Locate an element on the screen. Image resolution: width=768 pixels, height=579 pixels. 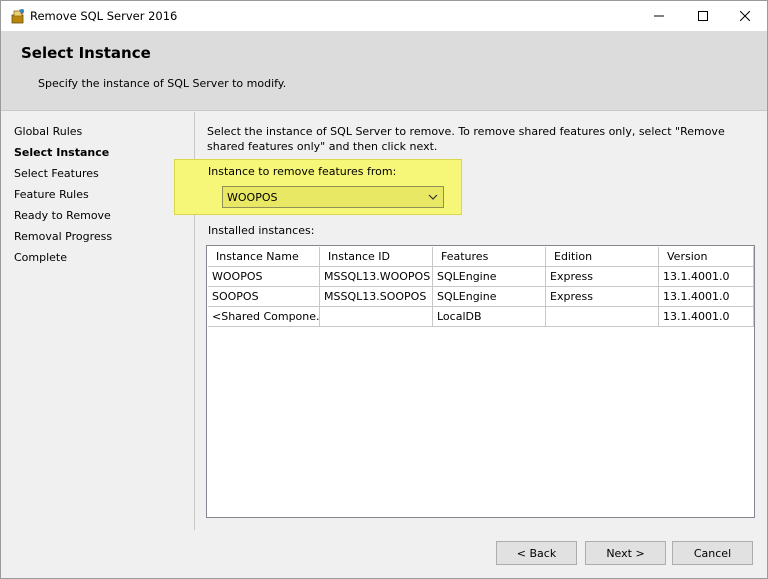
column-header-edition: Edition is located at coordinates (602, 257).